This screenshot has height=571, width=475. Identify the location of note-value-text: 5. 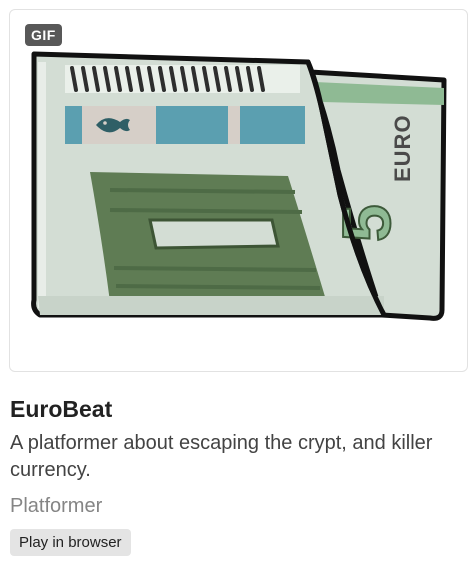
(367, 223).